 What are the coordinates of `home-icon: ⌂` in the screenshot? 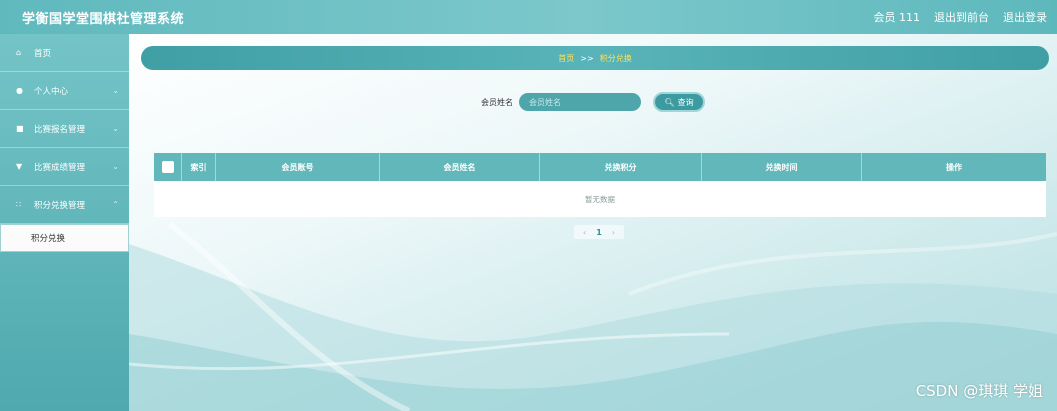 It's located at (19, 52).